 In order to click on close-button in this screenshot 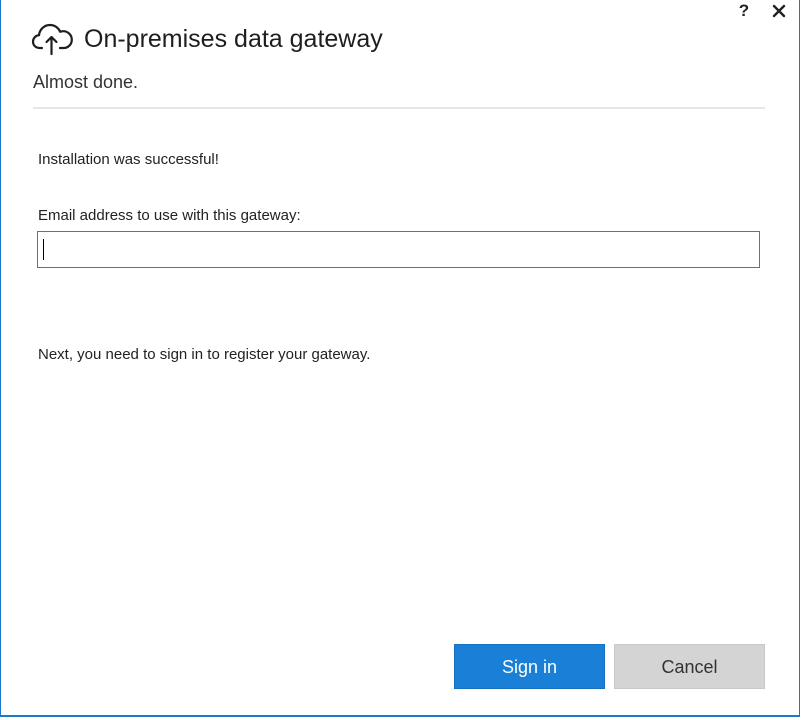, I will do `click(781, 11)`.